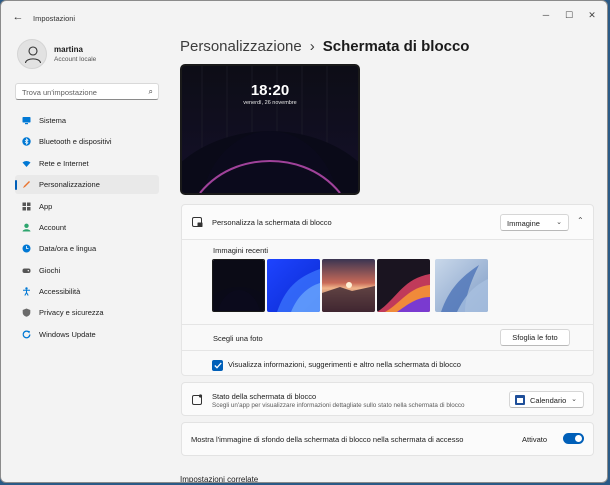 Image resolution: width=610 pixels, height=485 pixels. I want to click on recent-image-2-picture, so click(293, 285).